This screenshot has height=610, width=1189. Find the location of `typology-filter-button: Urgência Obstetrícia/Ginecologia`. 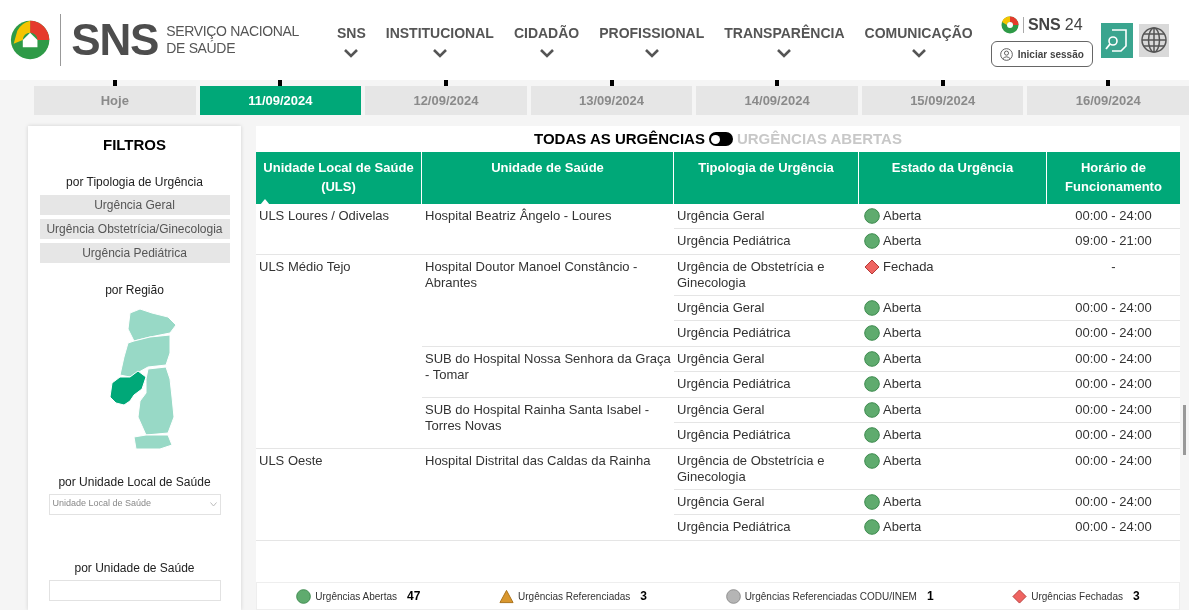

typology-filter-button: Urgência Obstetrícia/Ginecologia is located at coordinates (134, 228).